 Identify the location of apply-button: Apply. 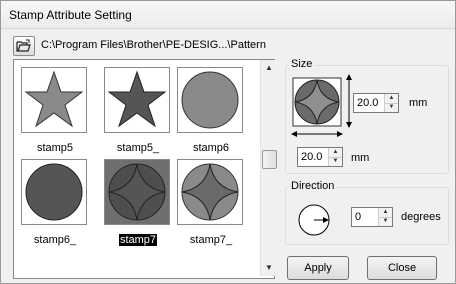
(318, 268).